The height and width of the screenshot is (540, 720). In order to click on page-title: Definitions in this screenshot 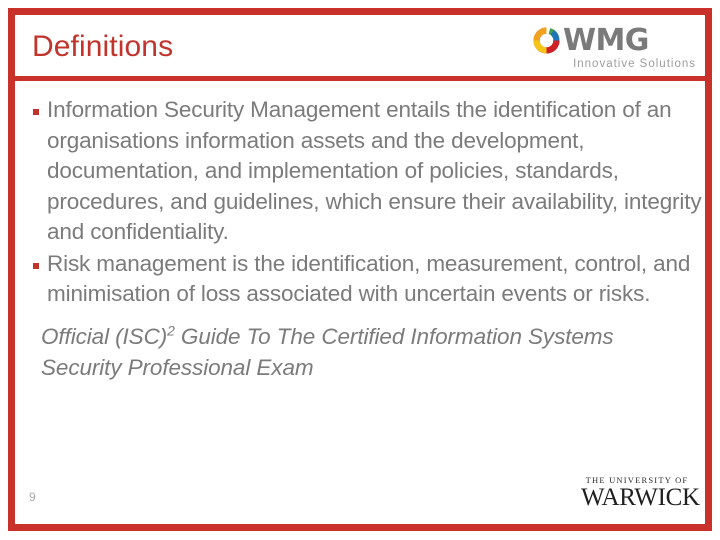, I will do `click(103, 46)`.